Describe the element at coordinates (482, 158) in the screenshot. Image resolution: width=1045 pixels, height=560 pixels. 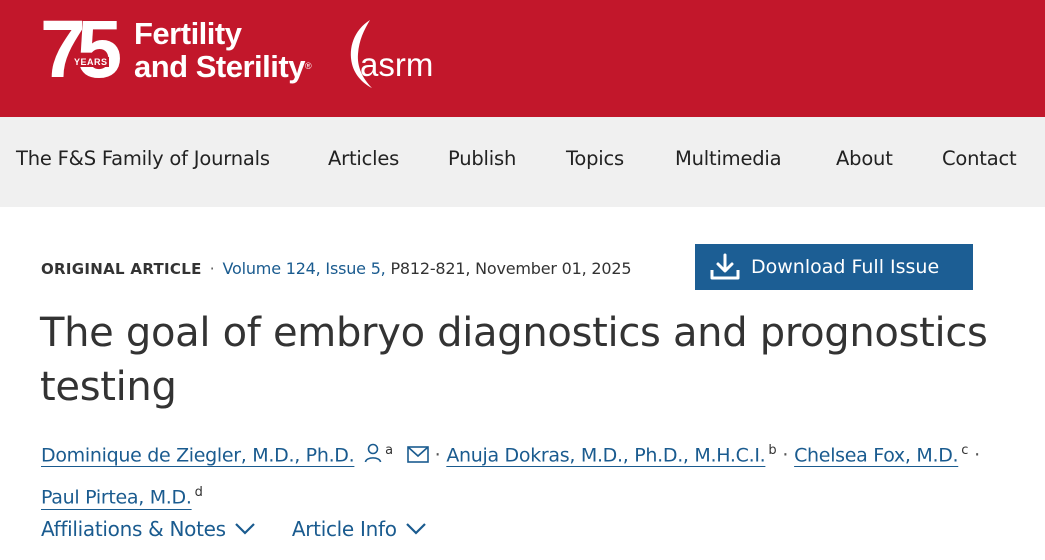
I see `nav-item-publish: Publish` at that location.